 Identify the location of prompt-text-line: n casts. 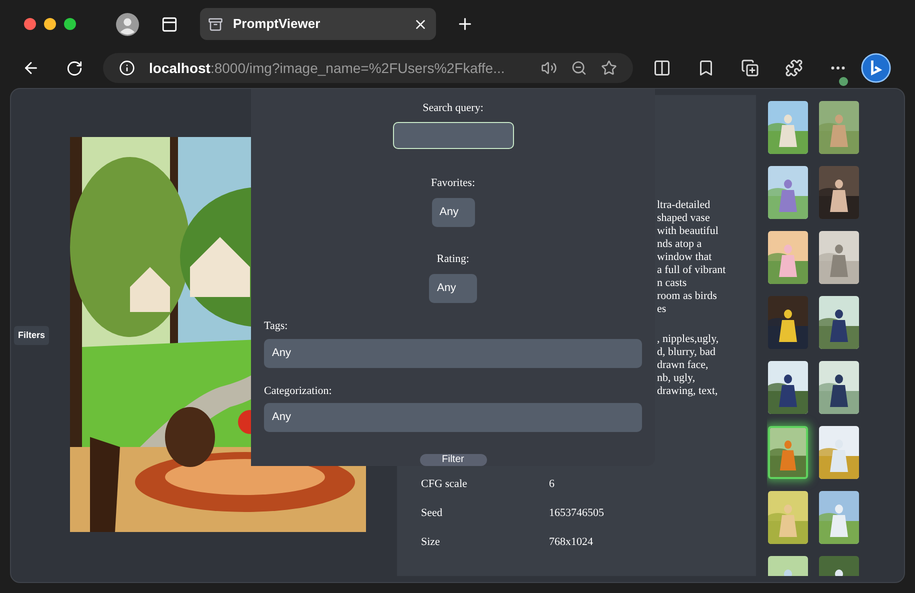
(672, 283).